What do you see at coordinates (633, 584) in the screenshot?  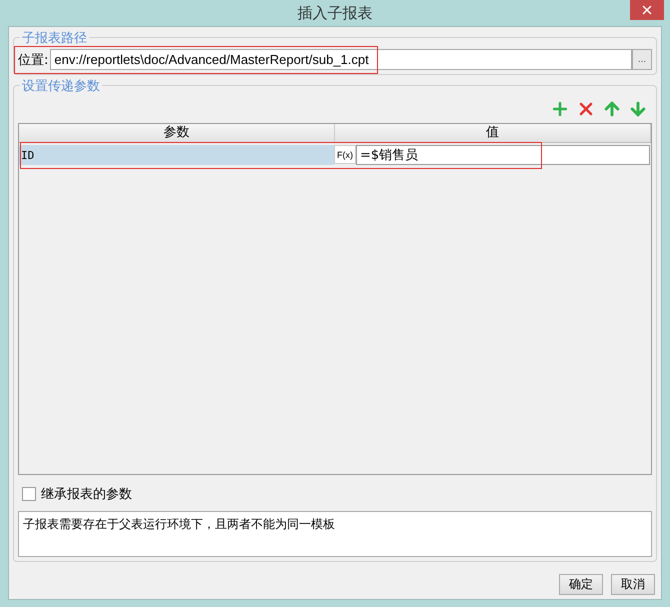 I see `dialog-button: 取消` at bounding box center [633, 584].